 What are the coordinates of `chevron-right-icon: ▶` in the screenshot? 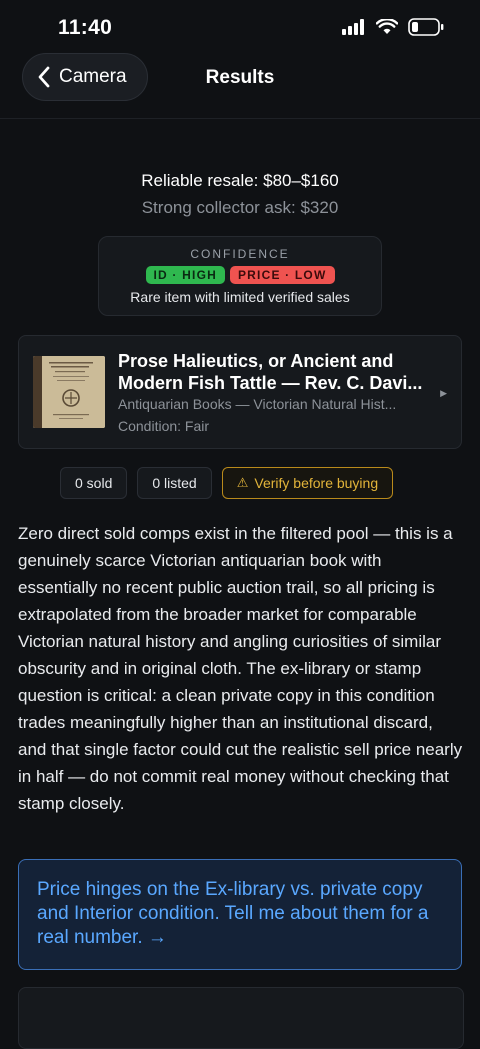 It's located at (443, 393).